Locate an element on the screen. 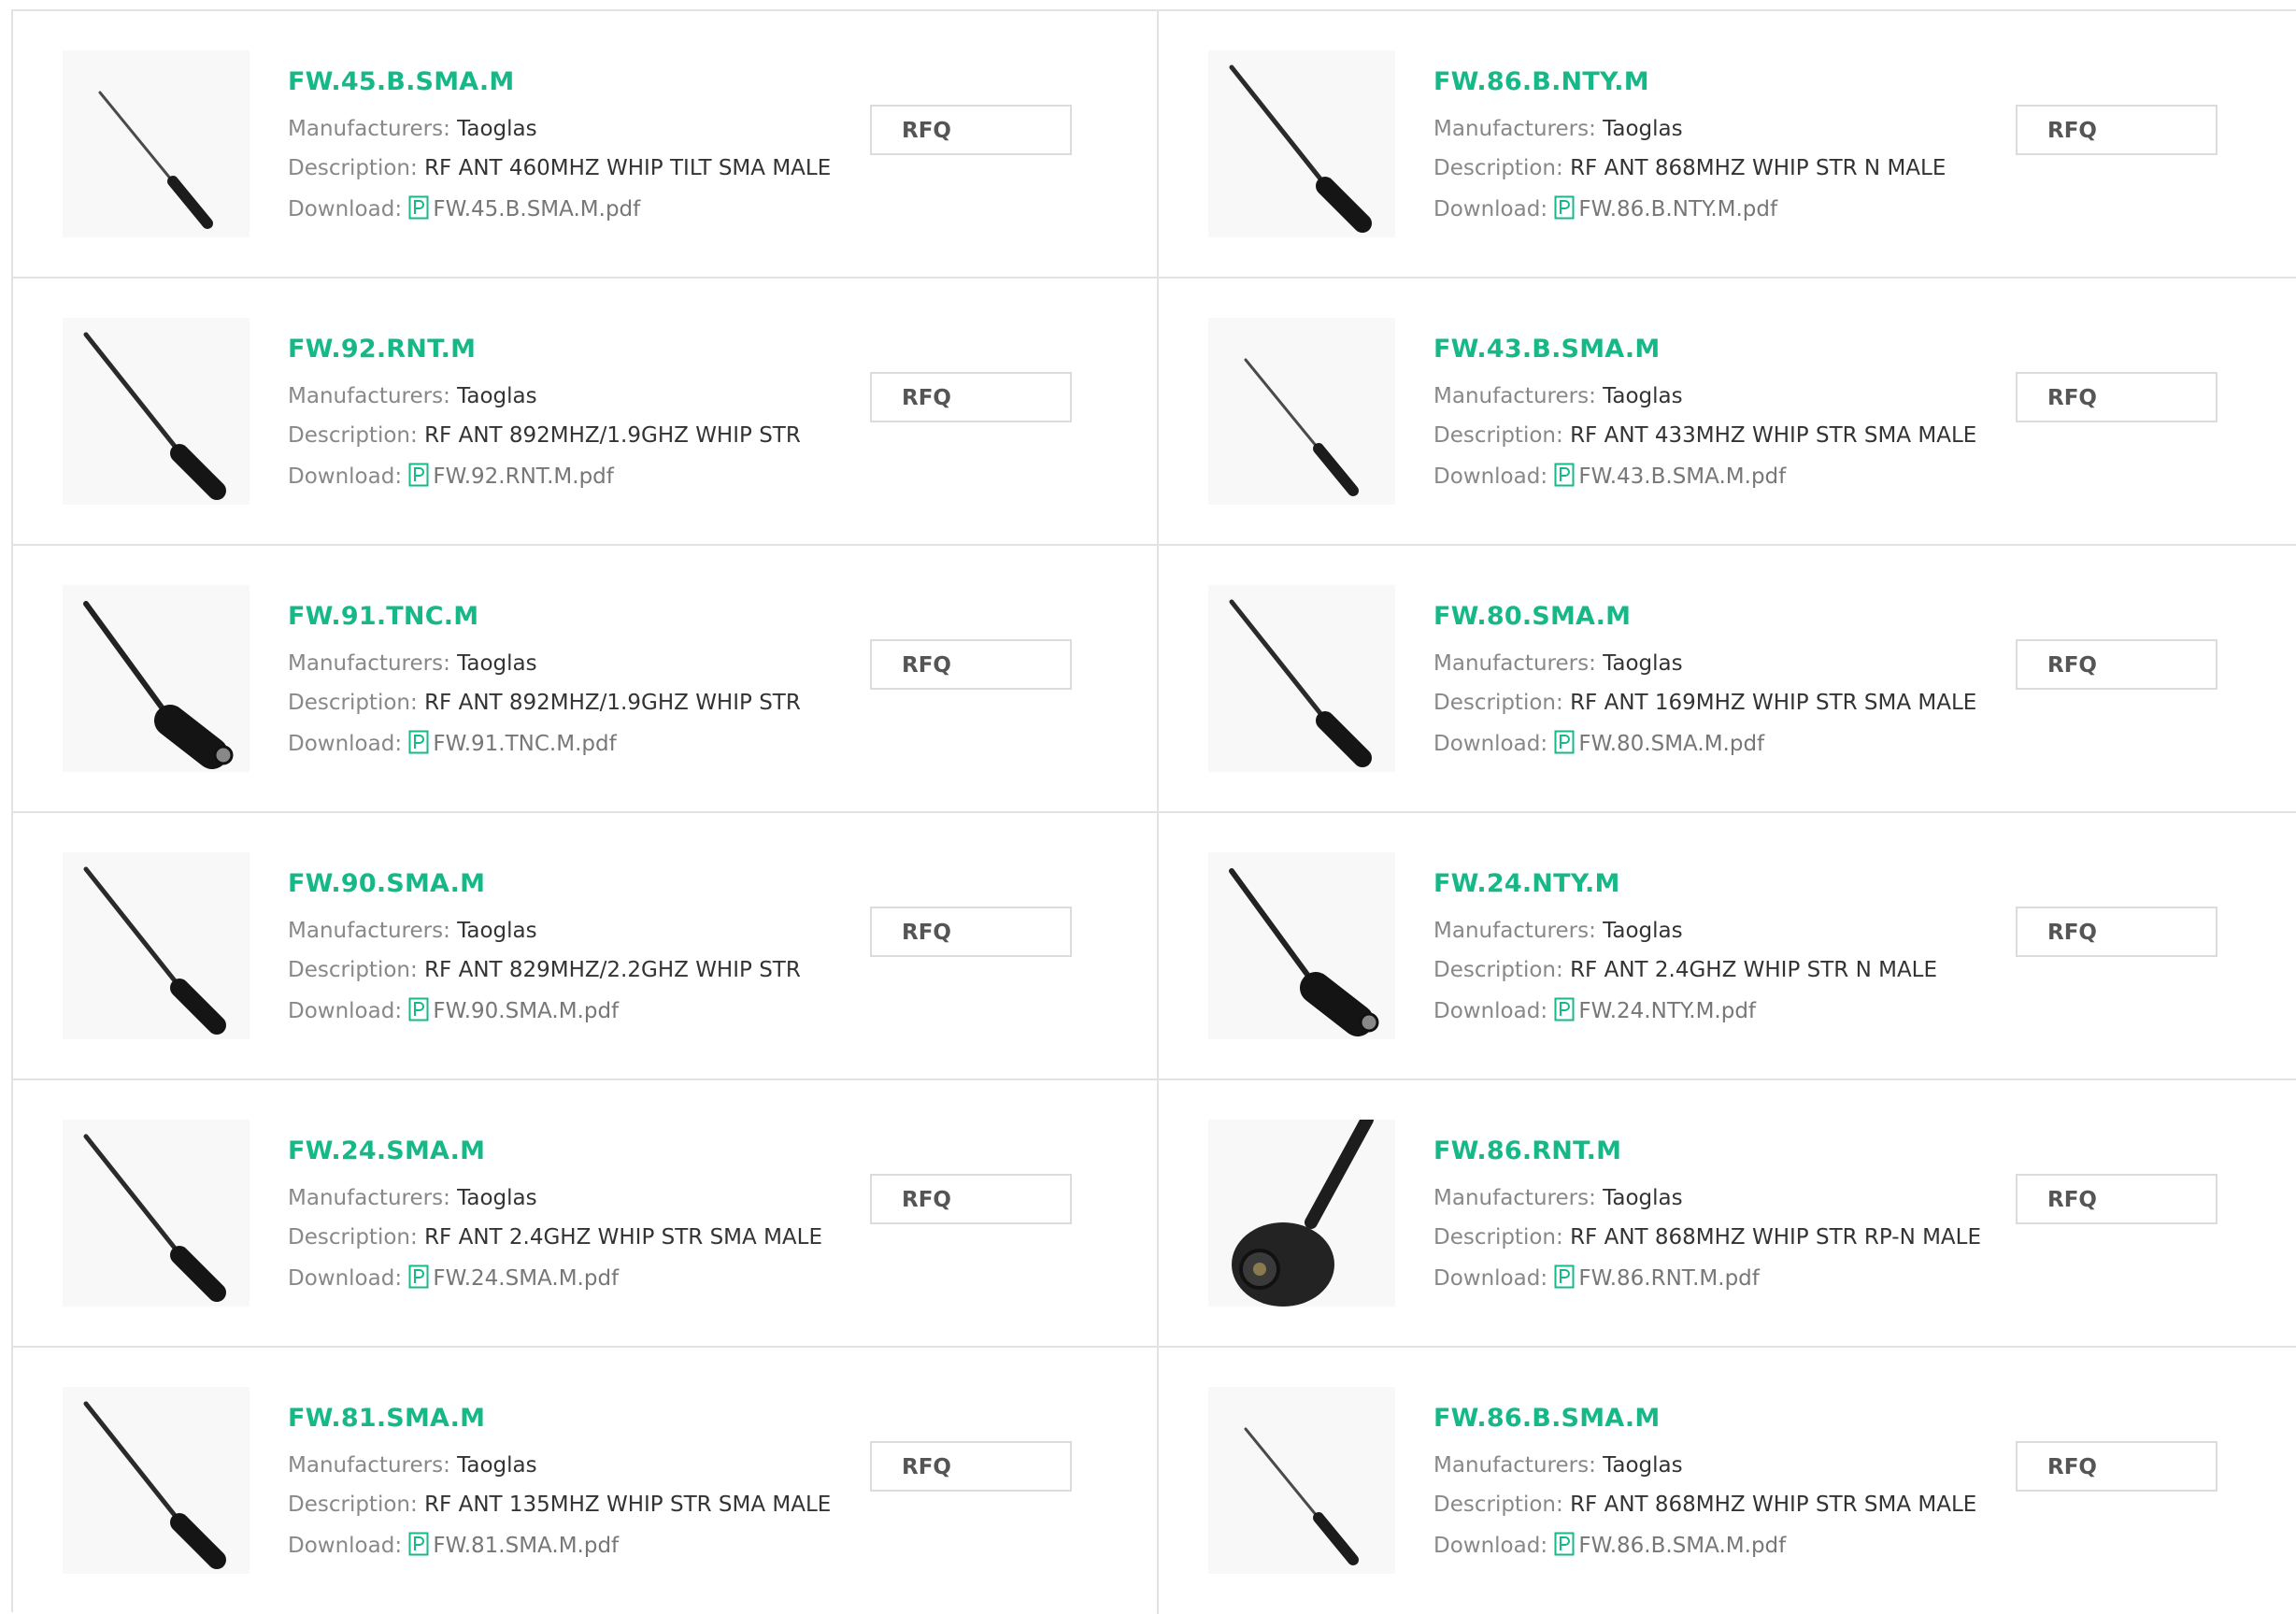  description-value: RF ANT 433MHZ WHIP STR SMA MALE is located at coordinates (1773, 435).